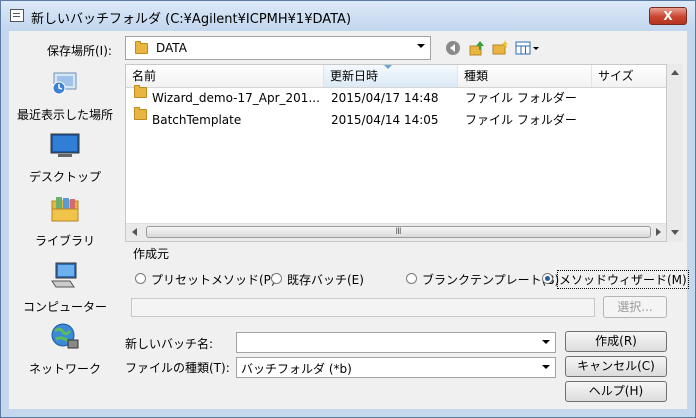 The height and width of the screenshot is (418, 696). I want to click on create-button: 作成(R), so click(616, 341).